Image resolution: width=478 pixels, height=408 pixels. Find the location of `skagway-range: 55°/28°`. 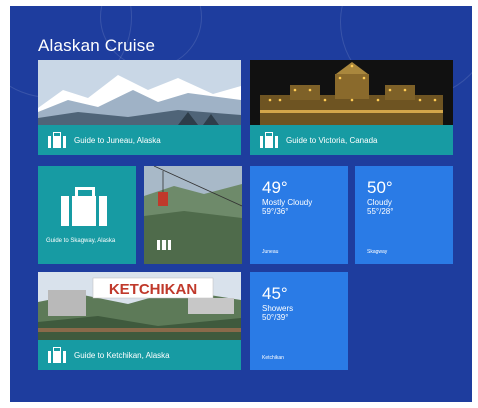

skagway-range: 55°/28° is located at coordinates (380, 211).